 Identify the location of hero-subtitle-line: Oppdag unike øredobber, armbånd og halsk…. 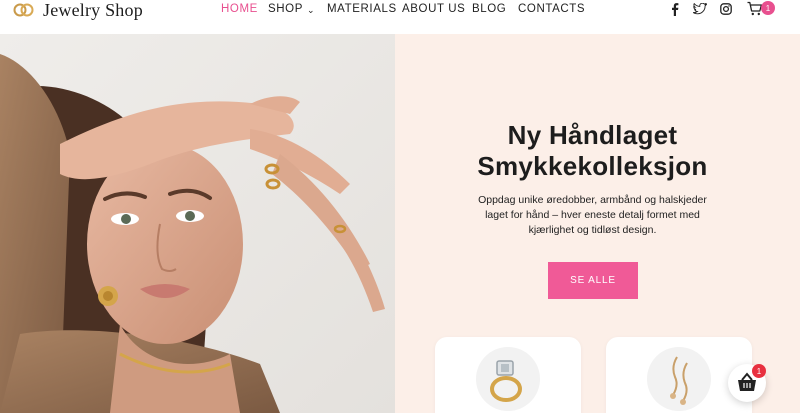
(592, 200).